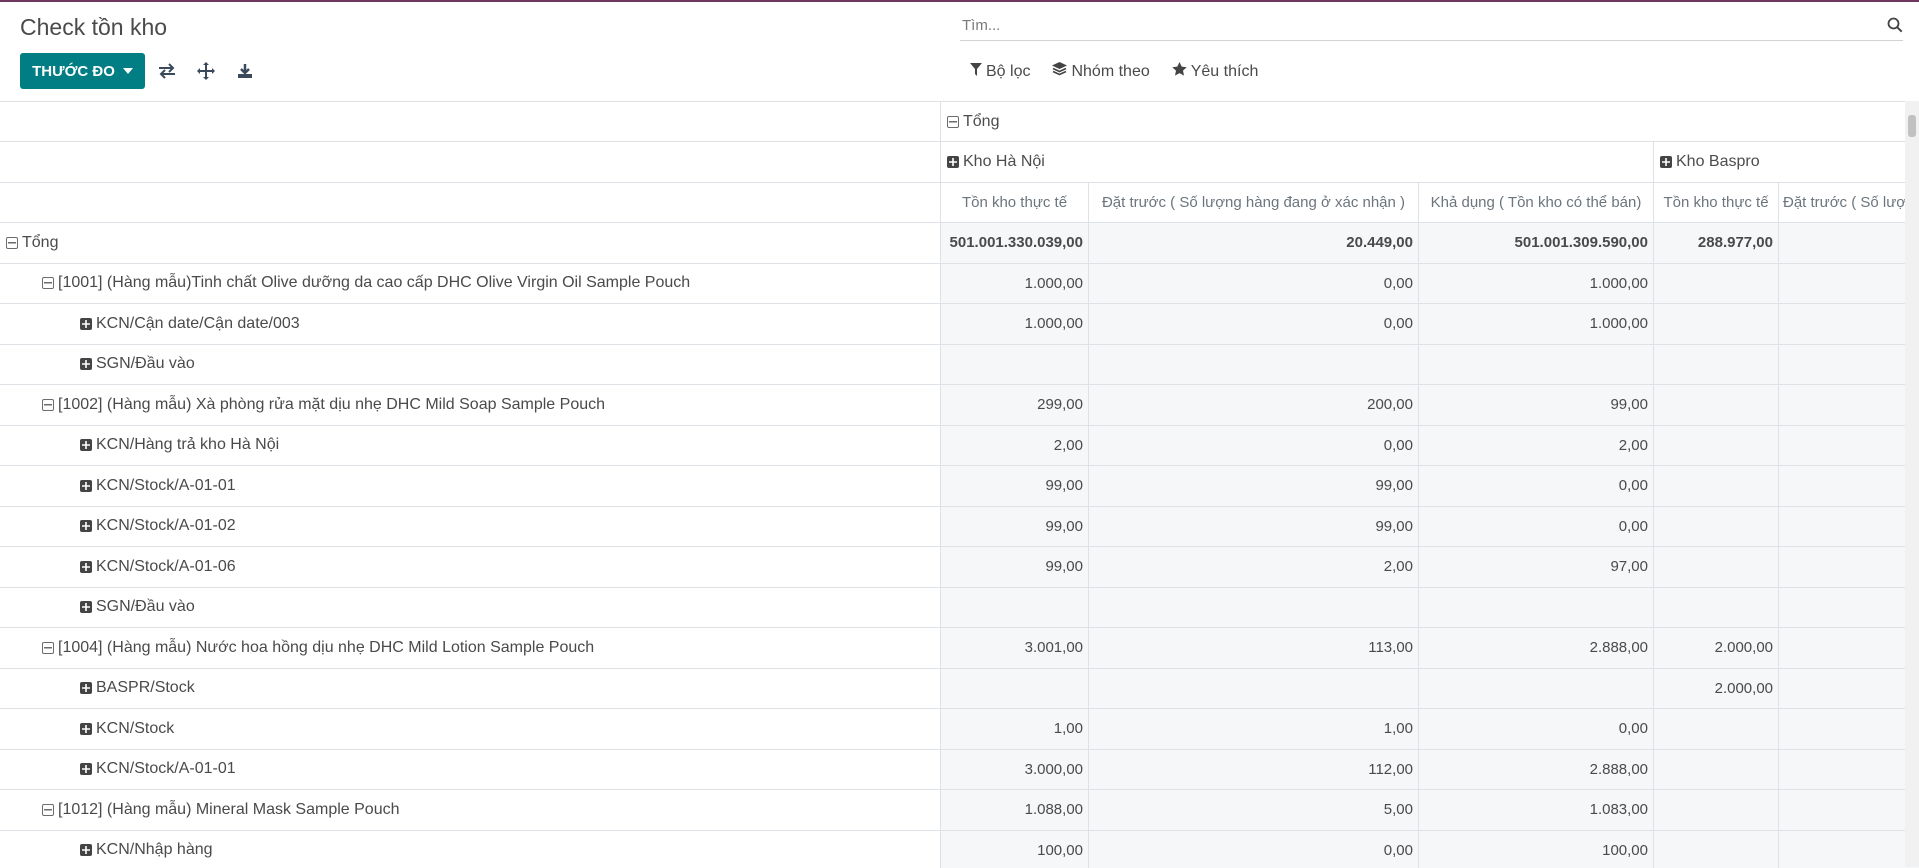  I want to click on row-header: KCN/Stock/A-01-02, so click(470, 527).